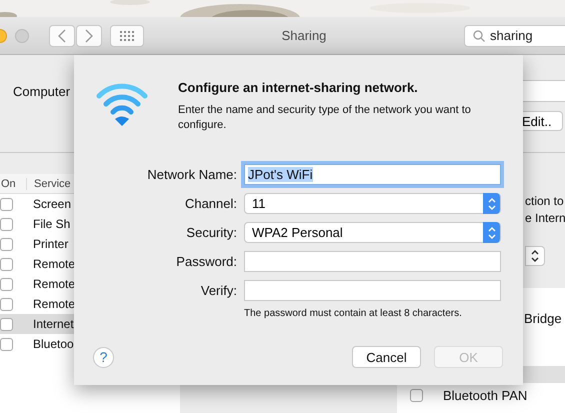 The image size is (565, 413). I want to click on field-label: Network Name:, so click(191, 174).